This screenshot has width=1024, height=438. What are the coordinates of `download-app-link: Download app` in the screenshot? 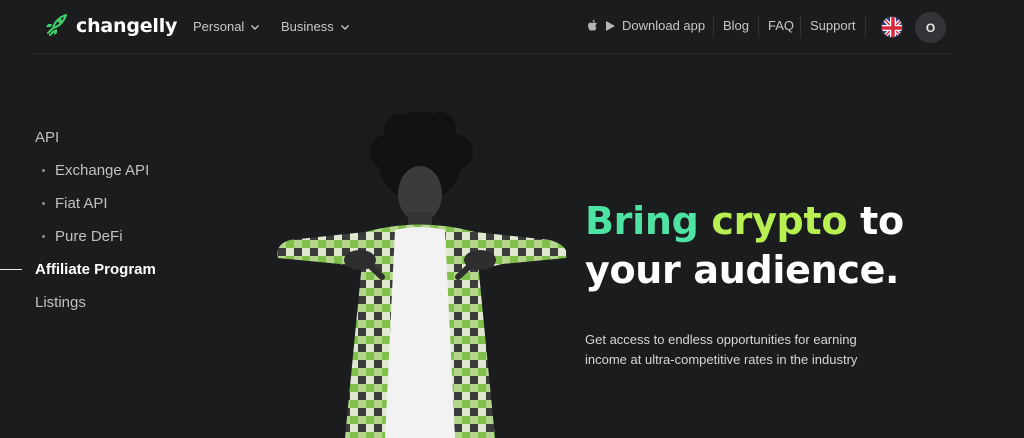 It's located at (646, 25).